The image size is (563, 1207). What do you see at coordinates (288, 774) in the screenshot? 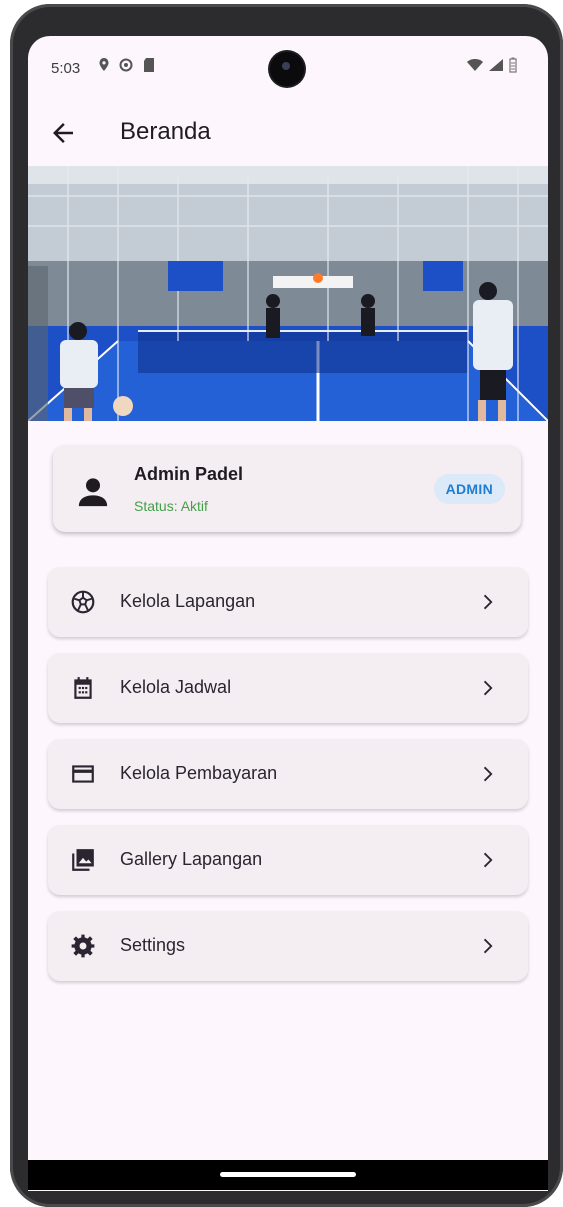
I see `menu-item-kelola-pembayaran: Kelola Pembayaran` at bounding box center [288, 774].